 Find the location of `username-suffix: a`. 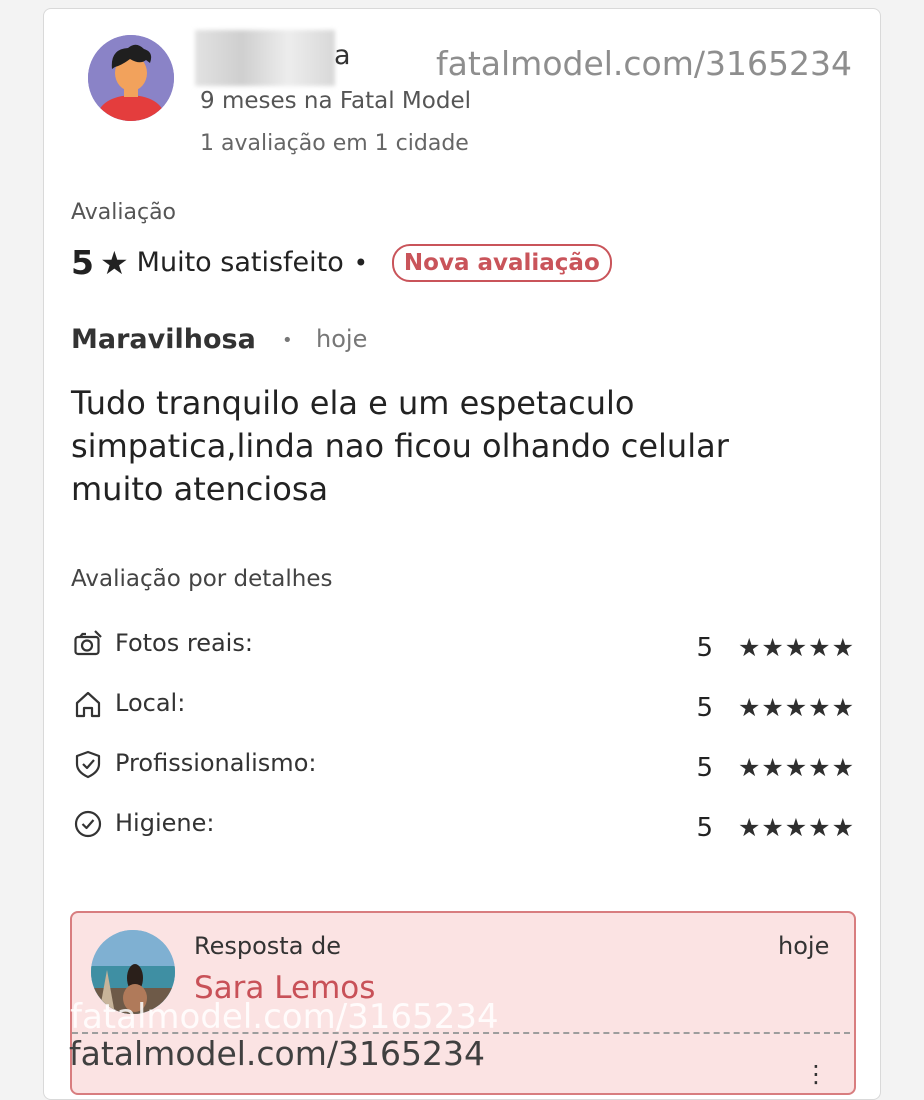

username-suffix: a is located at coordinates (342, 55).